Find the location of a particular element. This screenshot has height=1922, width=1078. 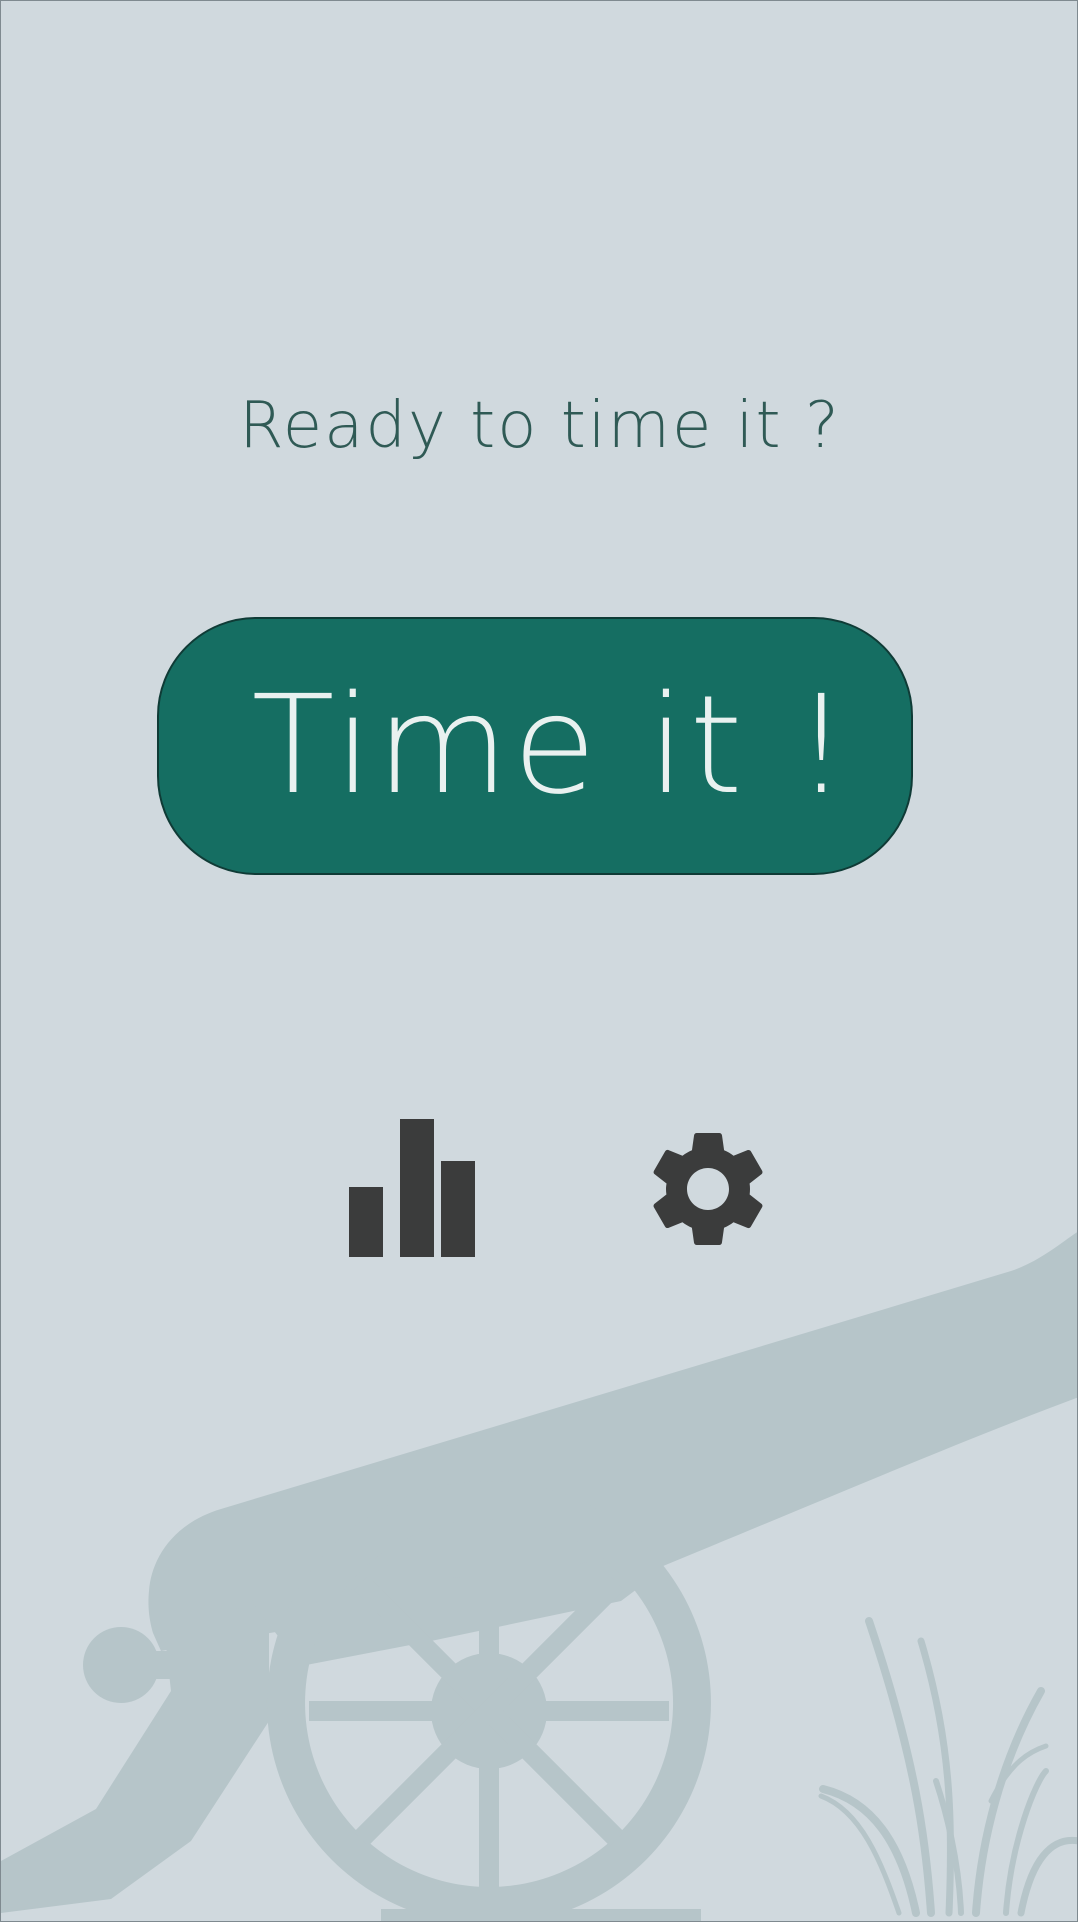

settings-button is located at coordinates (708, 1189).